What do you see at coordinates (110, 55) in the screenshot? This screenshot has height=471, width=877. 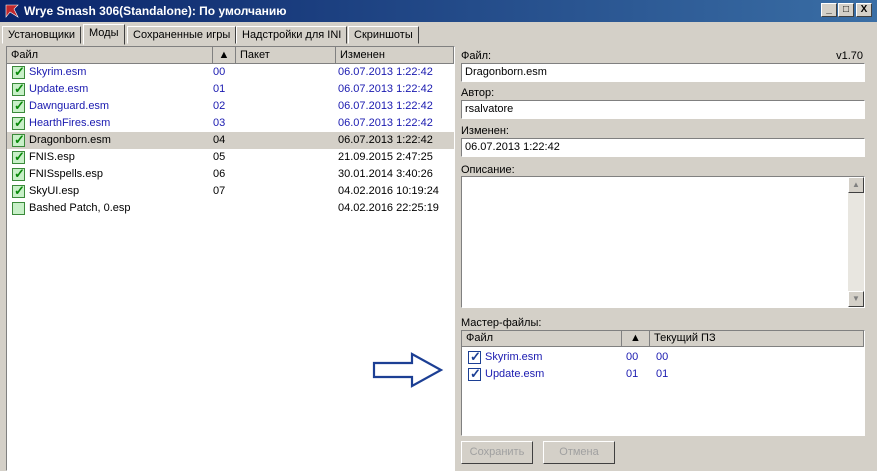 I see `column-header-file: Файл` at bounding box center [110, 55].